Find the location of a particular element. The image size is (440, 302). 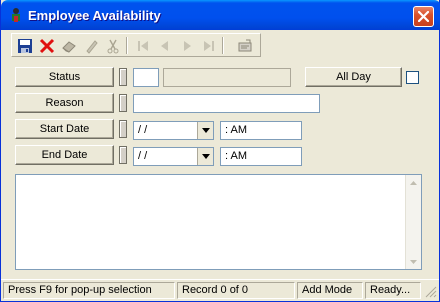

all-day-checkbox is located at coordinates (412, 77).